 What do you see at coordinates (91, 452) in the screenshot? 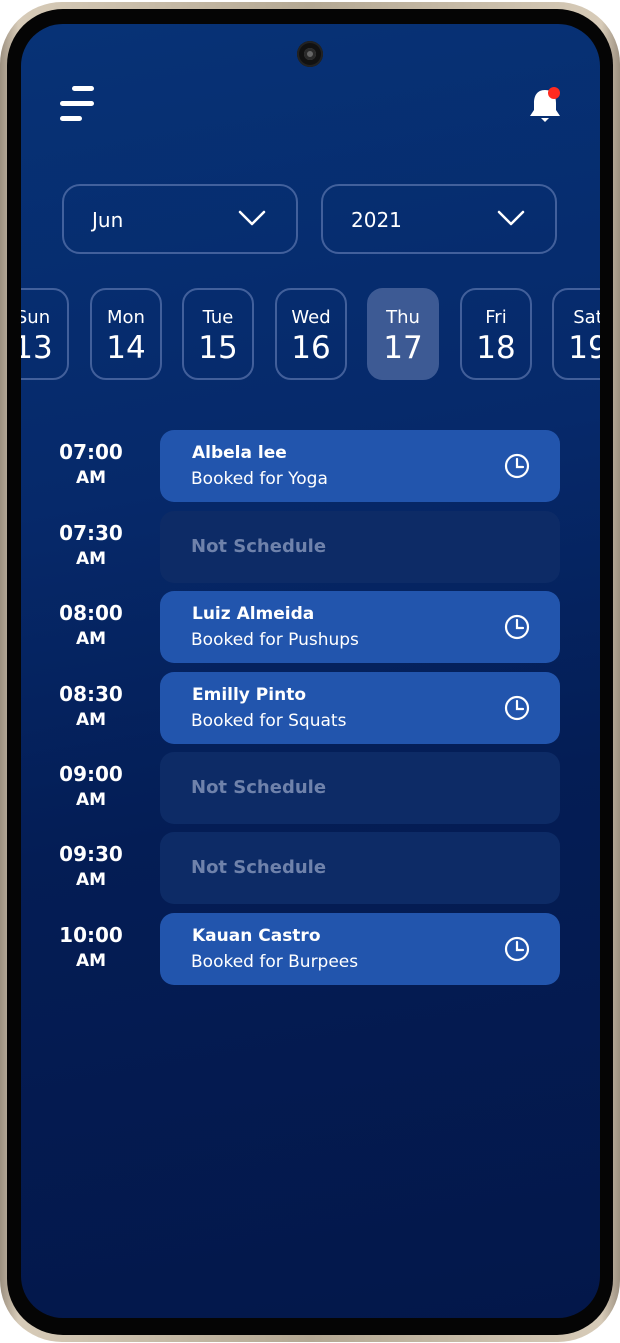
I see `time-value: 07:00` at bounding box center [91, 452].